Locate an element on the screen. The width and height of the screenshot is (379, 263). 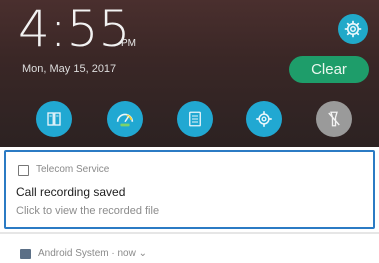
settings-gear-icon is located at coordinates (264, 119).